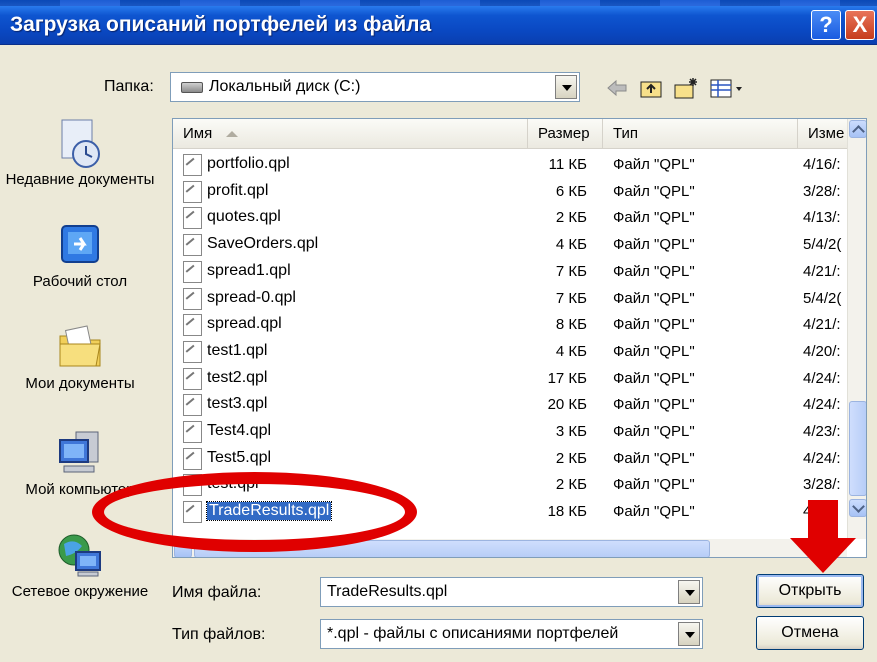 The width and height of the screenshot is (877, 662). Describe the element at coordinates (513, 325) in the screenshot. I see `file-row: spread.qpl 8 КБ Файл "QPL" 4/21/:` at that location.